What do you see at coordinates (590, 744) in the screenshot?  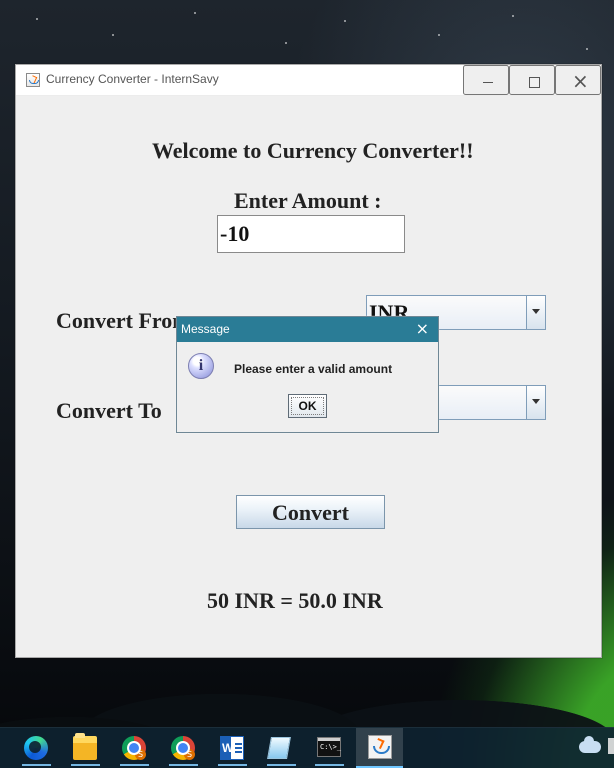 I see `cloud-icon` at bounding box center [590, 744].